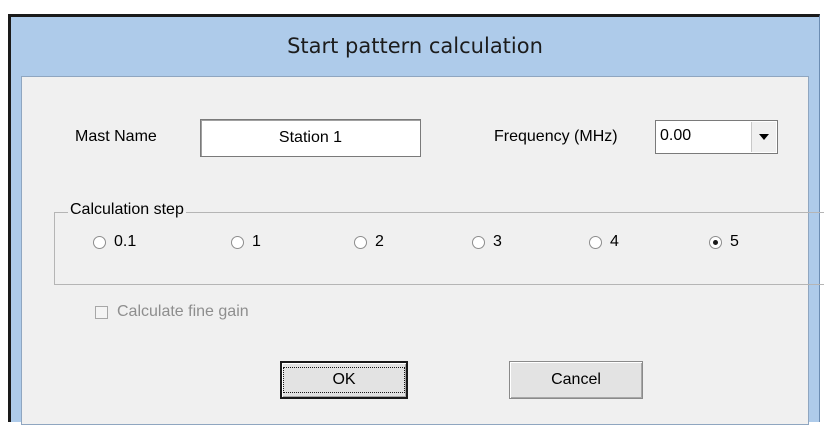 Image resolution: width=824 pixels, height=425 pixels. I want to click on step-radio-label: 4, so click(614, 241).